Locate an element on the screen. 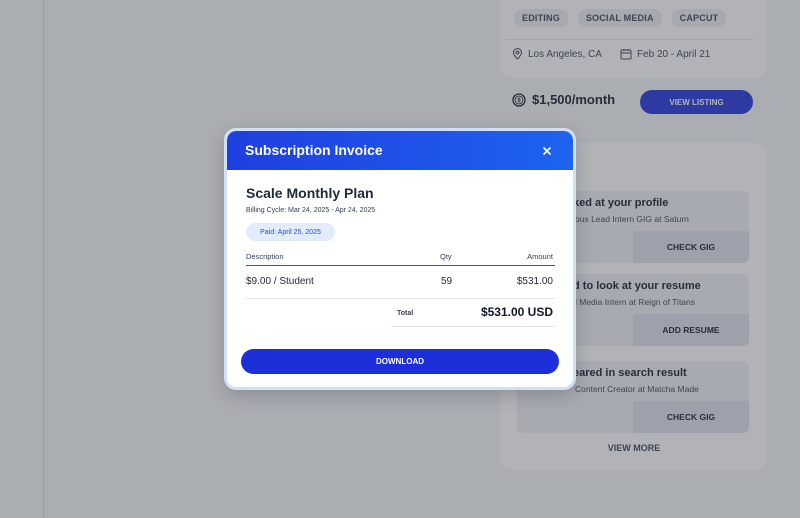  table-header-divider is located at coordinates (400, 265).